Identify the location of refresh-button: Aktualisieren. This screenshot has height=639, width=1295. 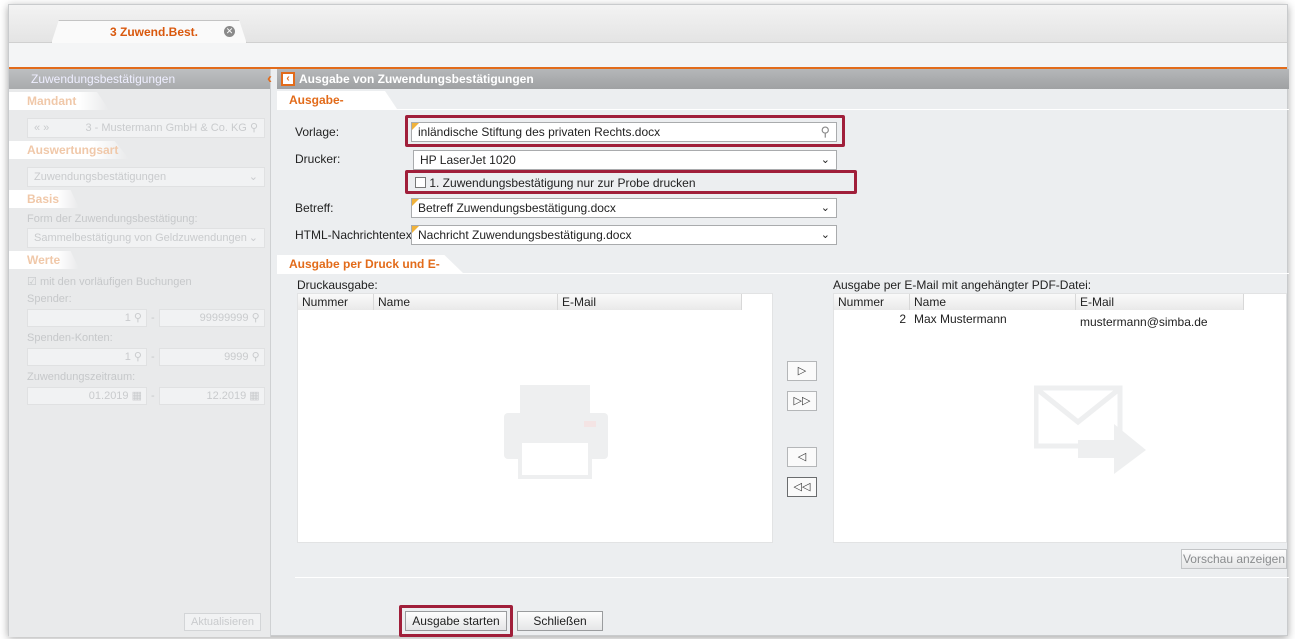
(222, 622).